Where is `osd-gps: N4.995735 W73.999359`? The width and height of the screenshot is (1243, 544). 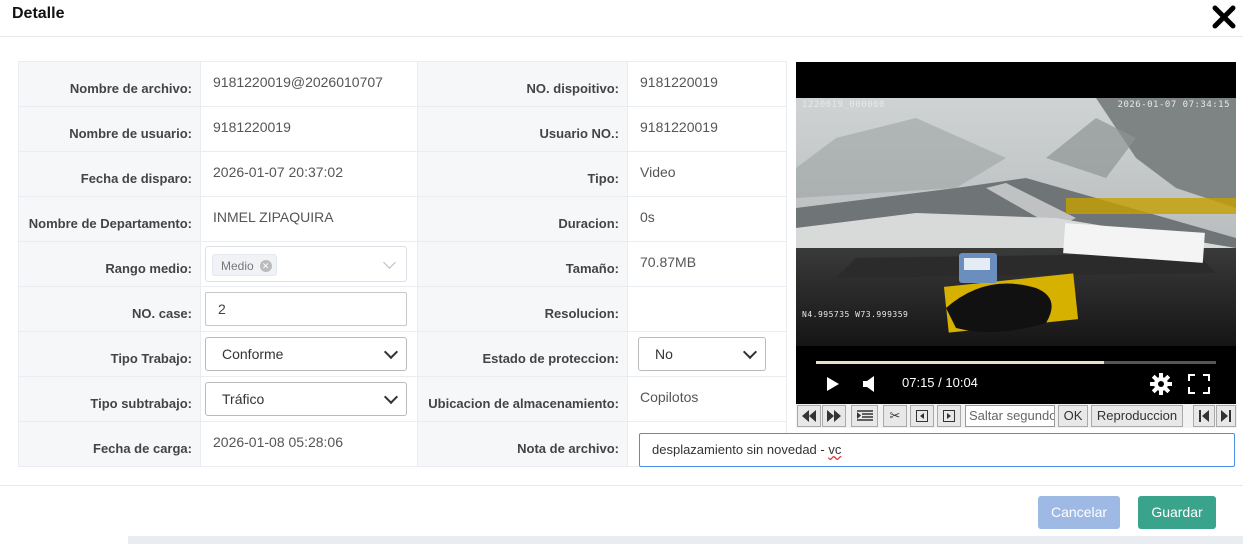
osd-gps: N4.995735 W73.999359 is located at coordinates (855, 314).